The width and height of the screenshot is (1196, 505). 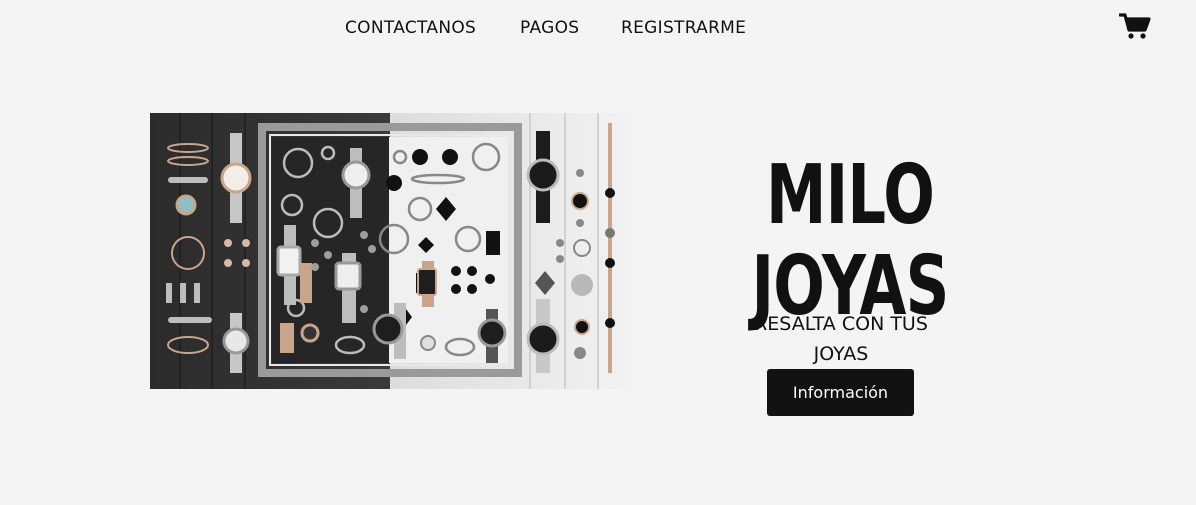 I want to click on nav-link-pagos: PAGOS, so click(x=549, y=28).